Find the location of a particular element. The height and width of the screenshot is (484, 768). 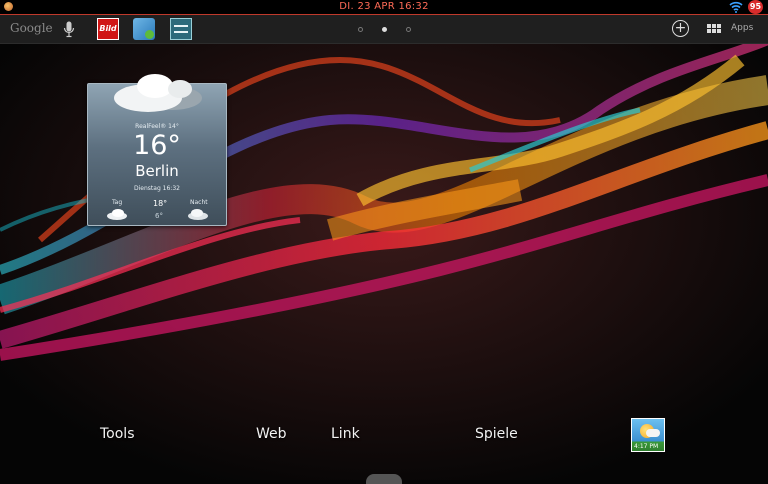

status-datetime: DI. 23 APR 16:32 is located at coordinates (384, 6).